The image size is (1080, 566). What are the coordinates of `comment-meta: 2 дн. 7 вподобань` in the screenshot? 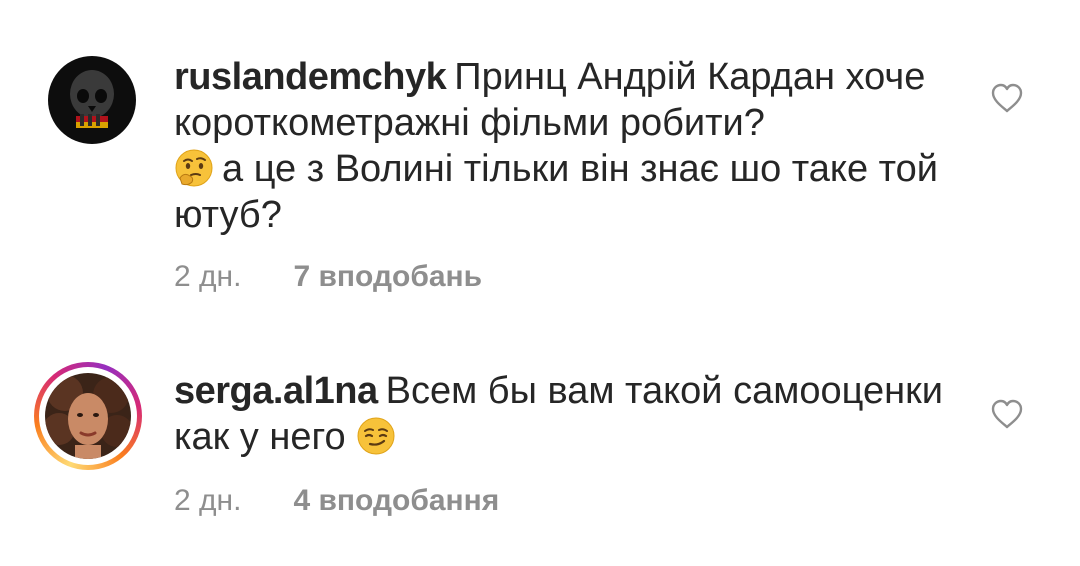 It's located at (328, 277).